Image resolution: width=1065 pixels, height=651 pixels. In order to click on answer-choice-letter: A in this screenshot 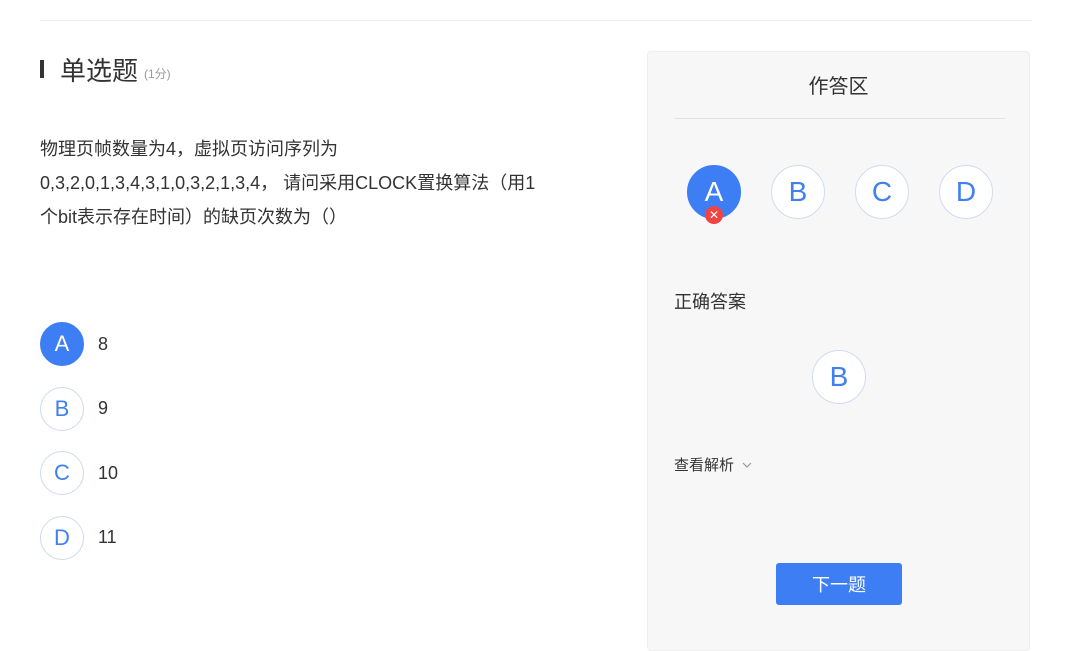, I will do `click(714, 191)`.